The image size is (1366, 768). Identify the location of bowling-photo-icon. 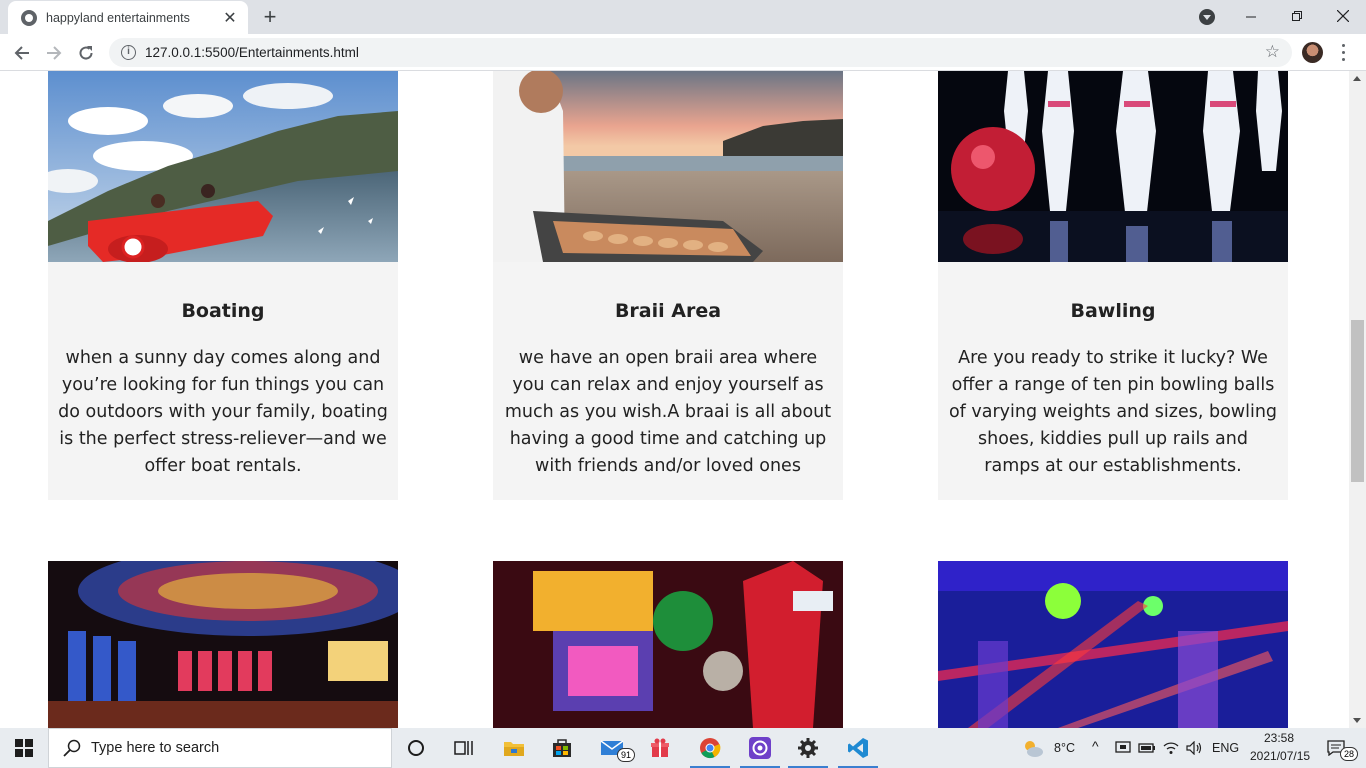
(1113, 166).